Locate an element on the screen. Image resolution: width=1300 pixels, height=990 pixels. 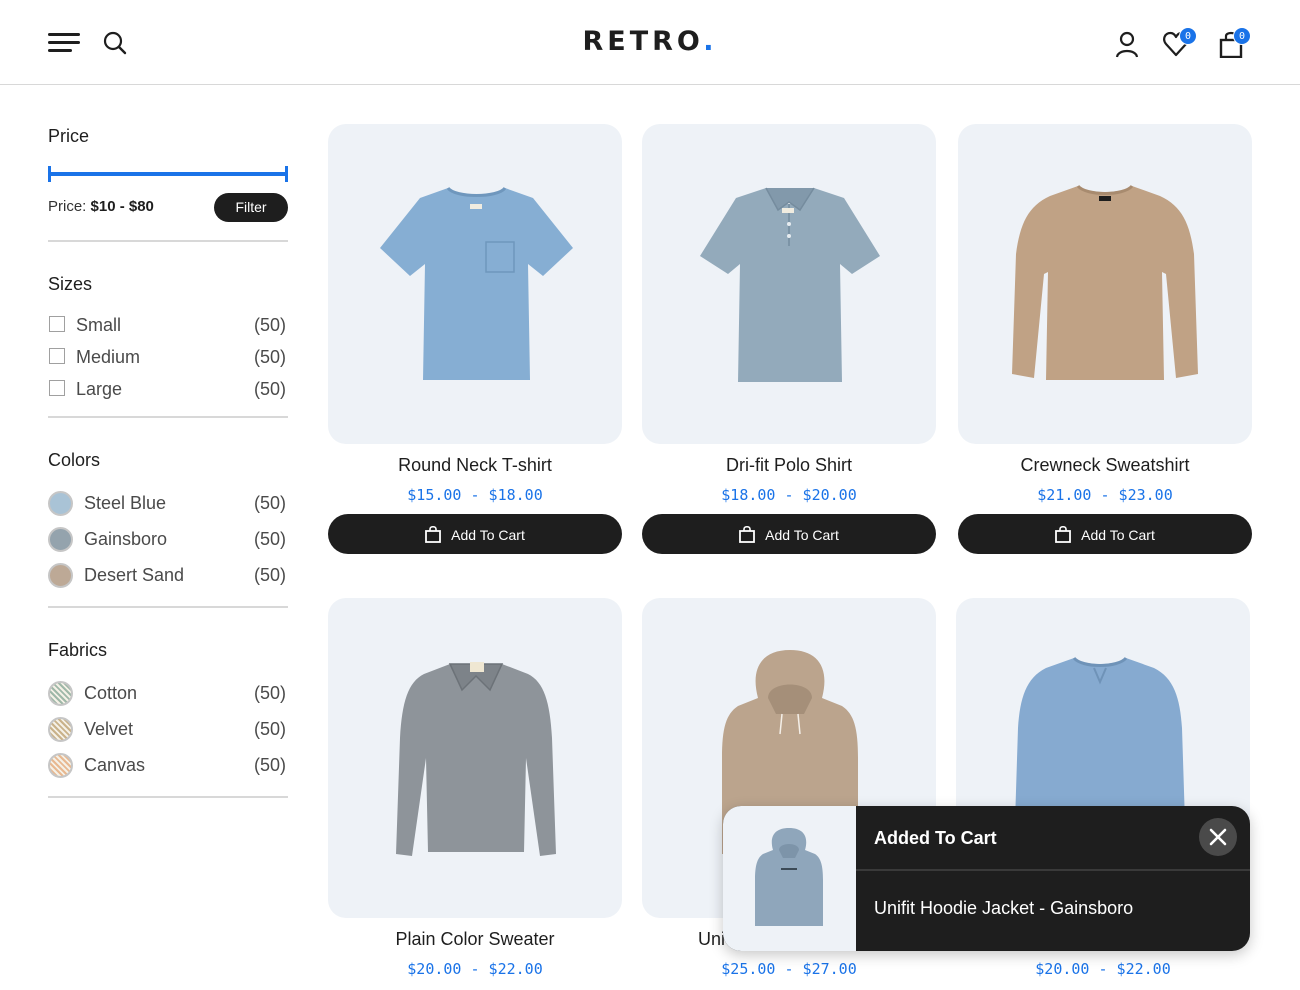
fabric-label: Cotton is located at coordinates (111, 693).